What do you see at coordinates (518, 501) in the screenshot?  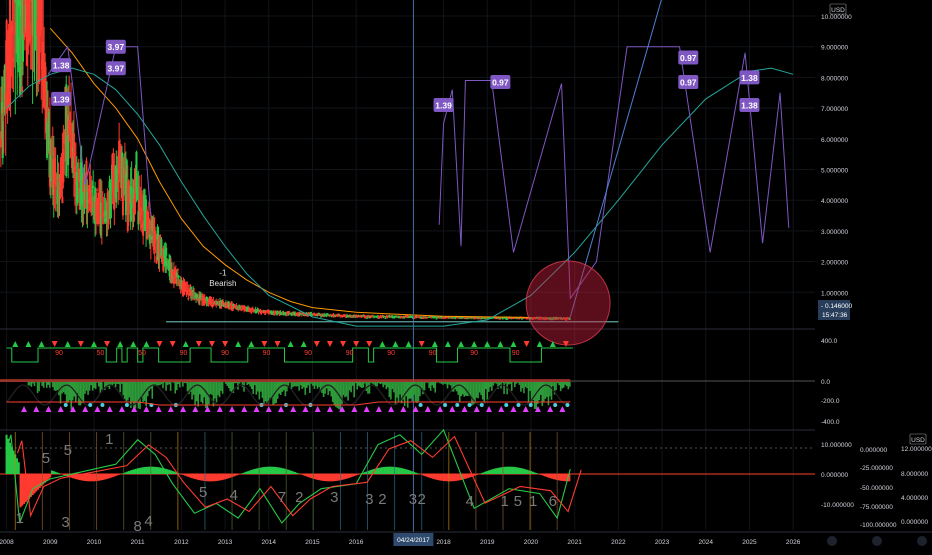 I see `count-label: 5` at bounding box center [518, 501].